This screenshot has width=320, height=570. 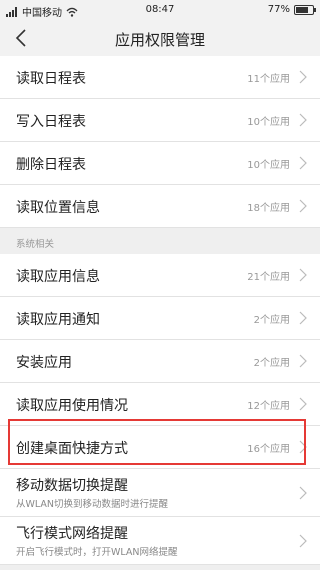 I want to click on app-count: 16个应用, so click(x=268, y=449).